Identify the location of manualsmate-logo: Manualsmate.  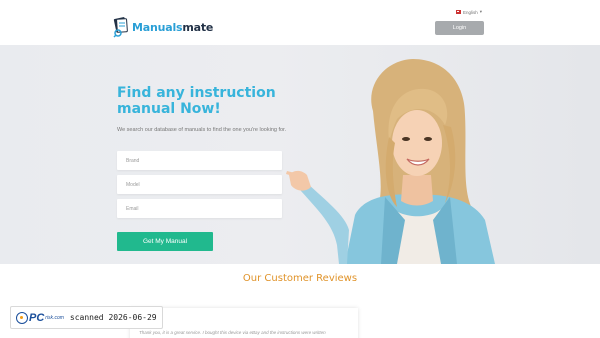
(162, 27).